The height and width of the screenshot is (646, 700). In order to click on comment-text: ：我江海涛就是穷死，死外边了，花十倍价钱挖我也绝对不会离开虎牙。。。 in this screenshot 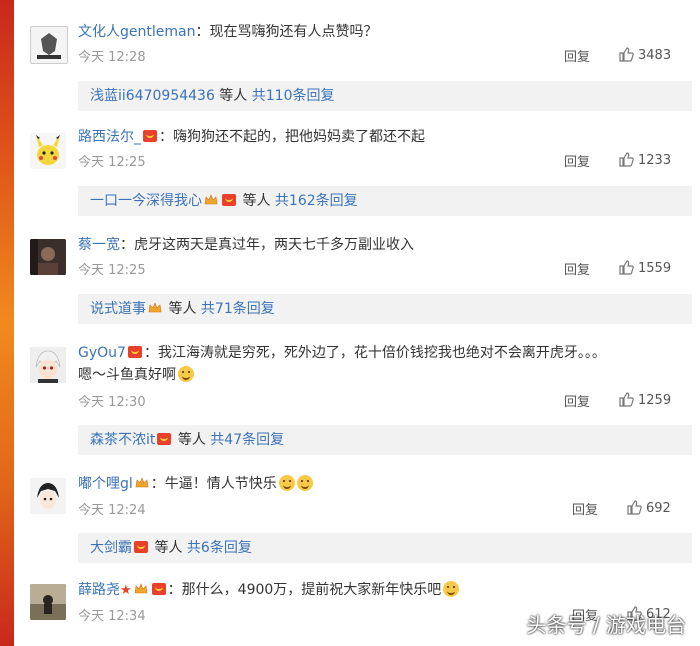, I will do `click(374, 353)`.